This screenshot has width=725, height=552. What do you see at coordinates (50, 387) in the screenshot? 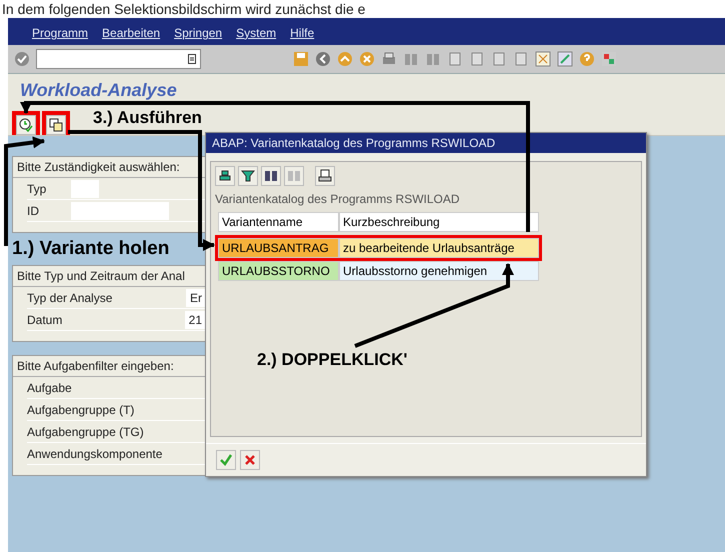
I see `field-label: Aufgabe` at bounding box center [50, 387].